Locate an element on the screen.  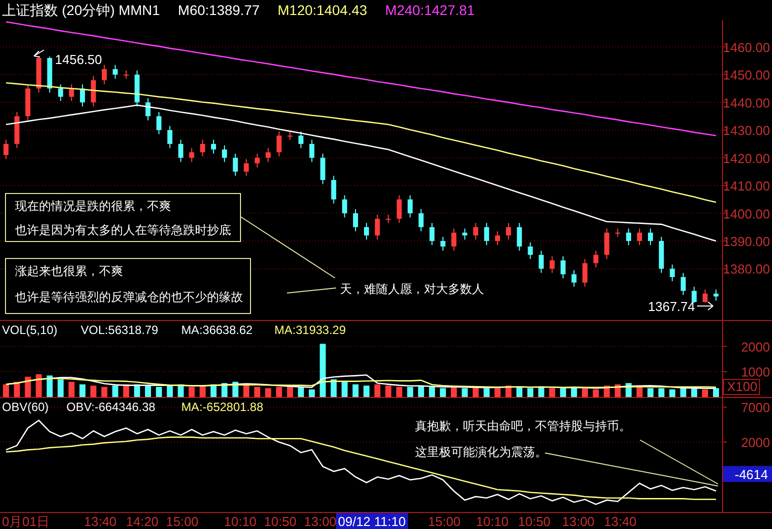
axis-label: 1380.00 is located at coordinates (746, 269).